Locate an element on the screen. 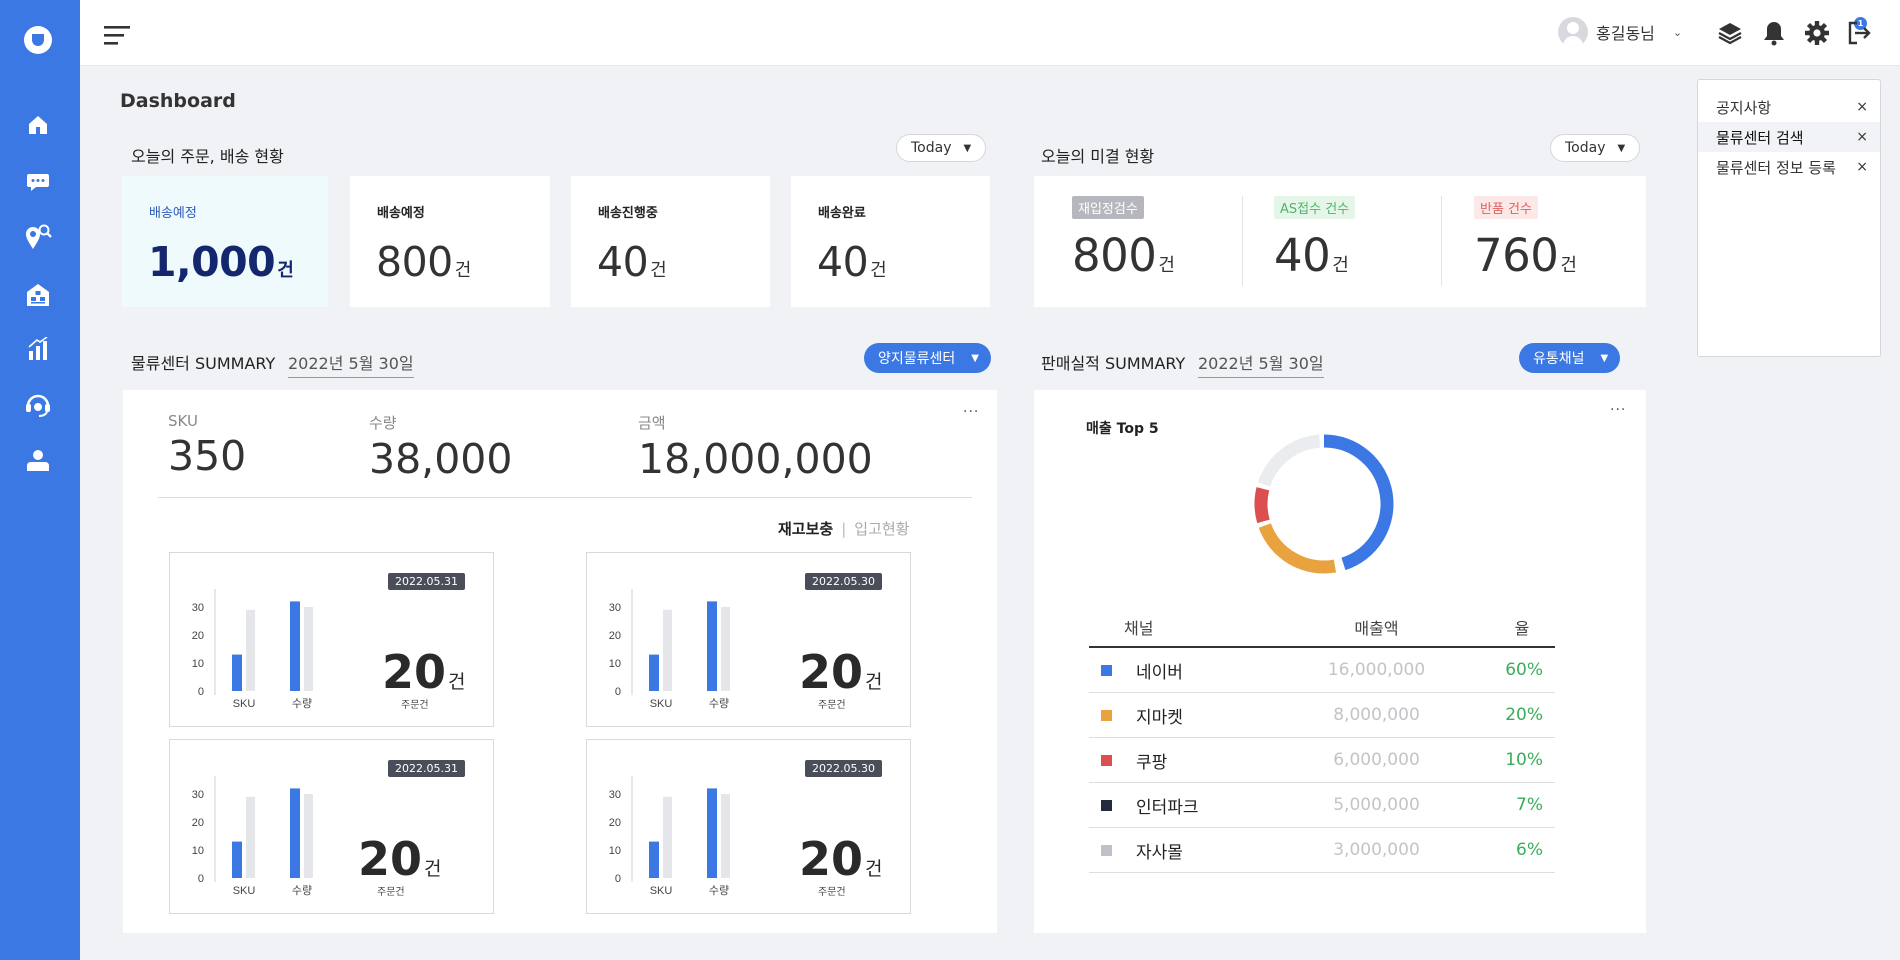 Image resolution: width=1900 pixels, height=960 pixels. kpi-value: 38,000 is located at coordinates (441, 459).